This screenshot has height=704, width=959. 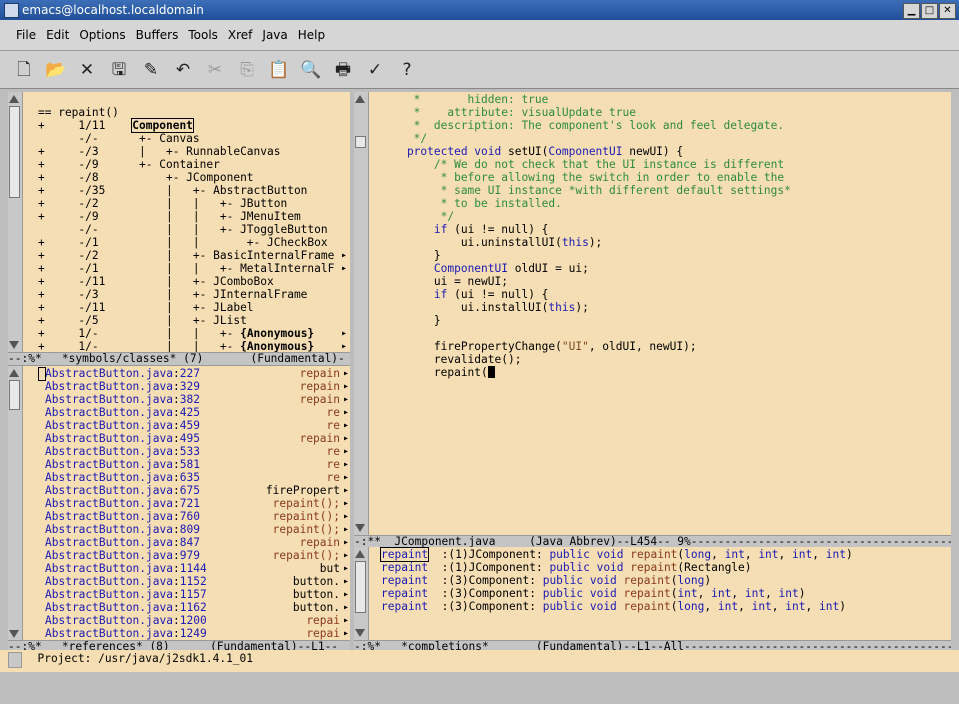 I want to click on code-line: ui = newUI;, so click(x=444, y=281).